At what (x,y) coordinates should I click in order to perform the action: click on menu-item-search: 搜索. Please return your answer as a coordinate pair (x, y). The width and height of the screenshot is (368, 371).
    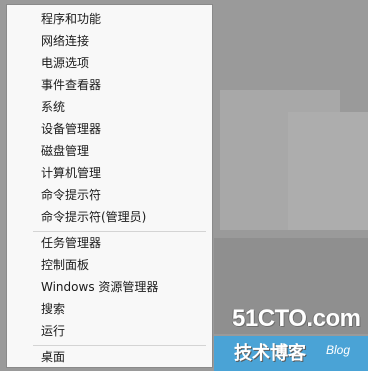
    Looking at the image, I should click on (109, 309).